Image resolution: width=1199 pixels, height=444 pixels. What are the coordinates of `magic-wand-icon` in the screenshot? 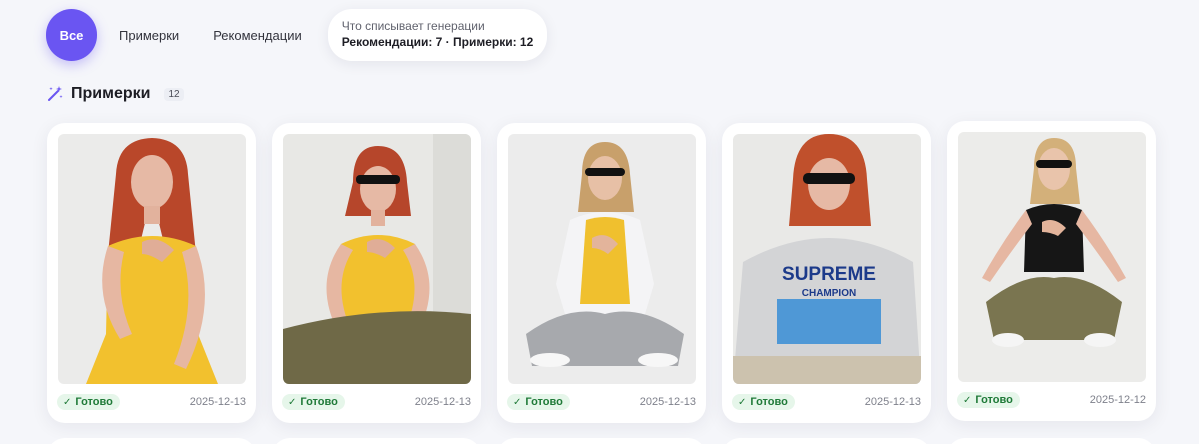 It's located at (55, 93).